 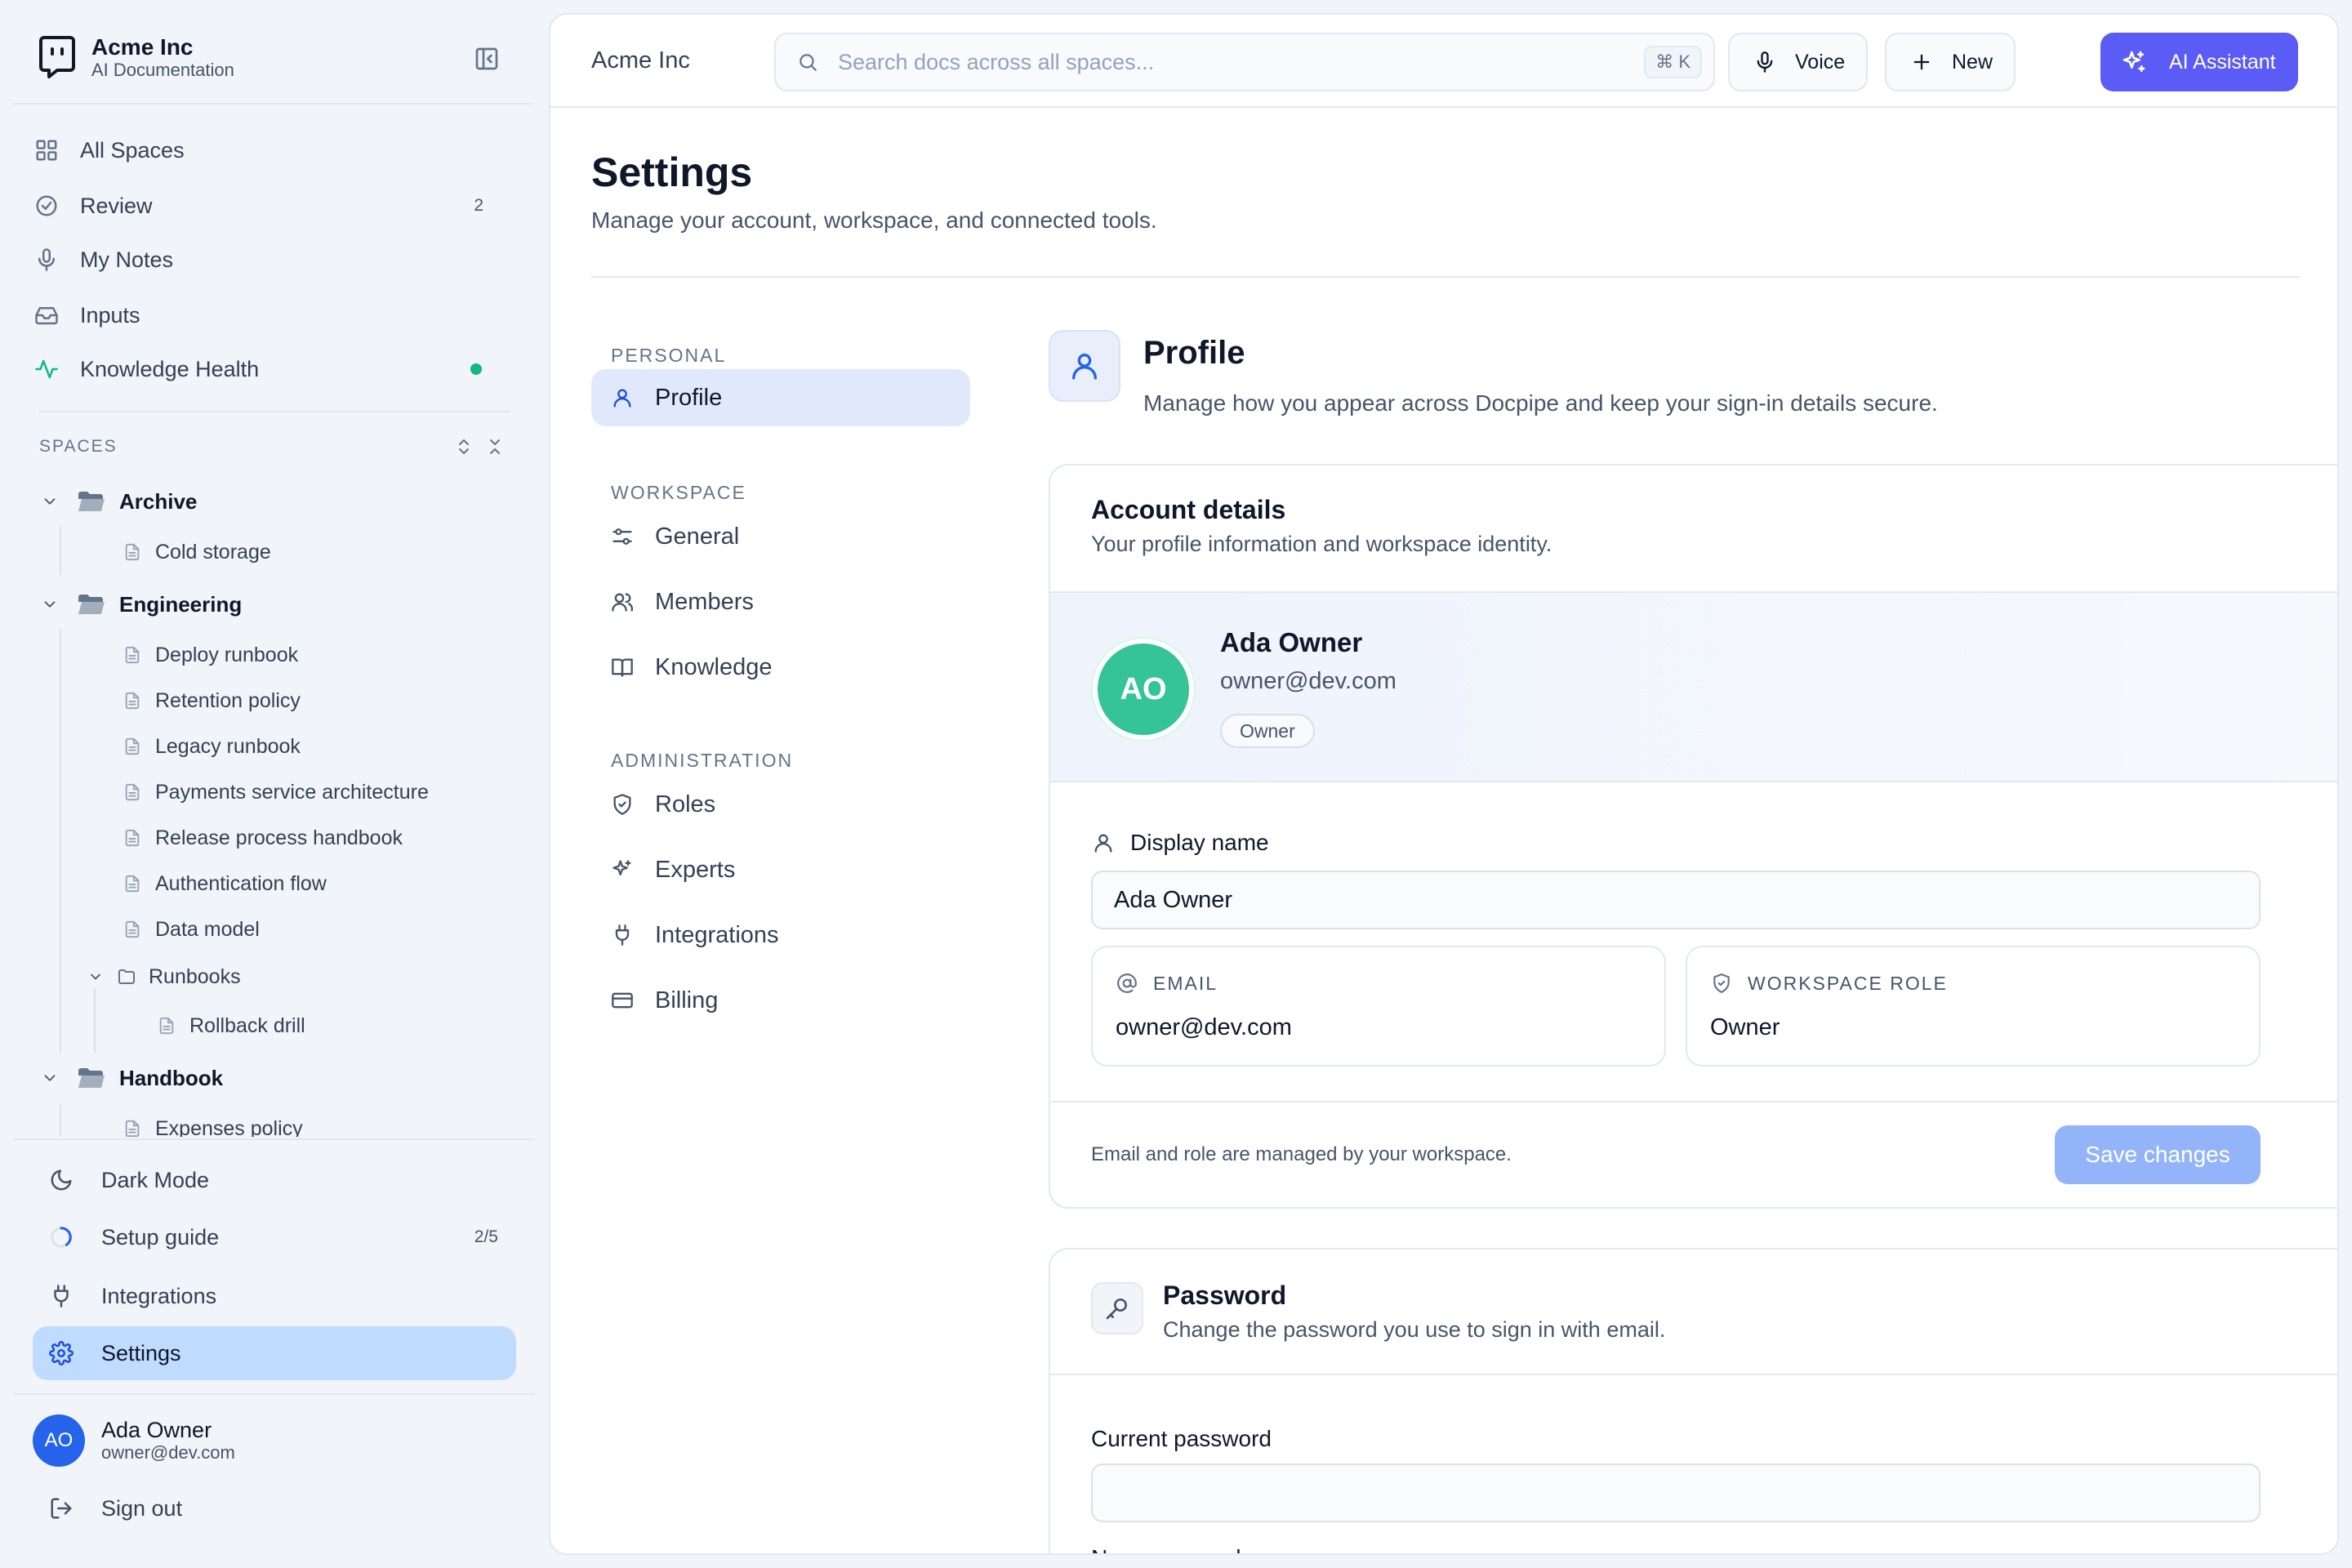 I want to click on ai-assistant-button: AI Assistant, so click(x=2199, y=62).